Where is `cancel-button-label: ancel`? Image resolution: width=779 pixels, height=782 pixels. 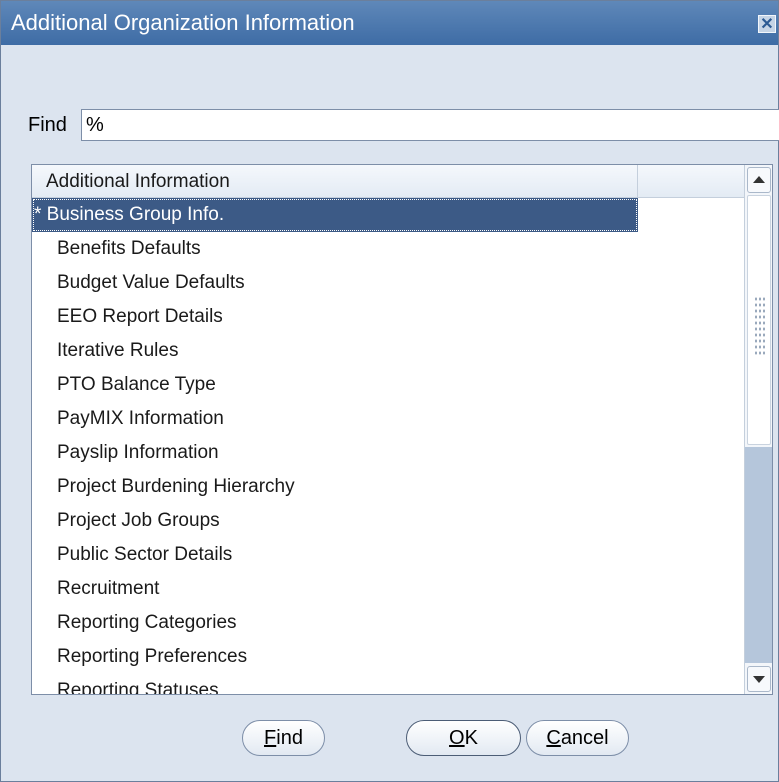
cancel-button-label: ancel is located at coordinates (584, 738).